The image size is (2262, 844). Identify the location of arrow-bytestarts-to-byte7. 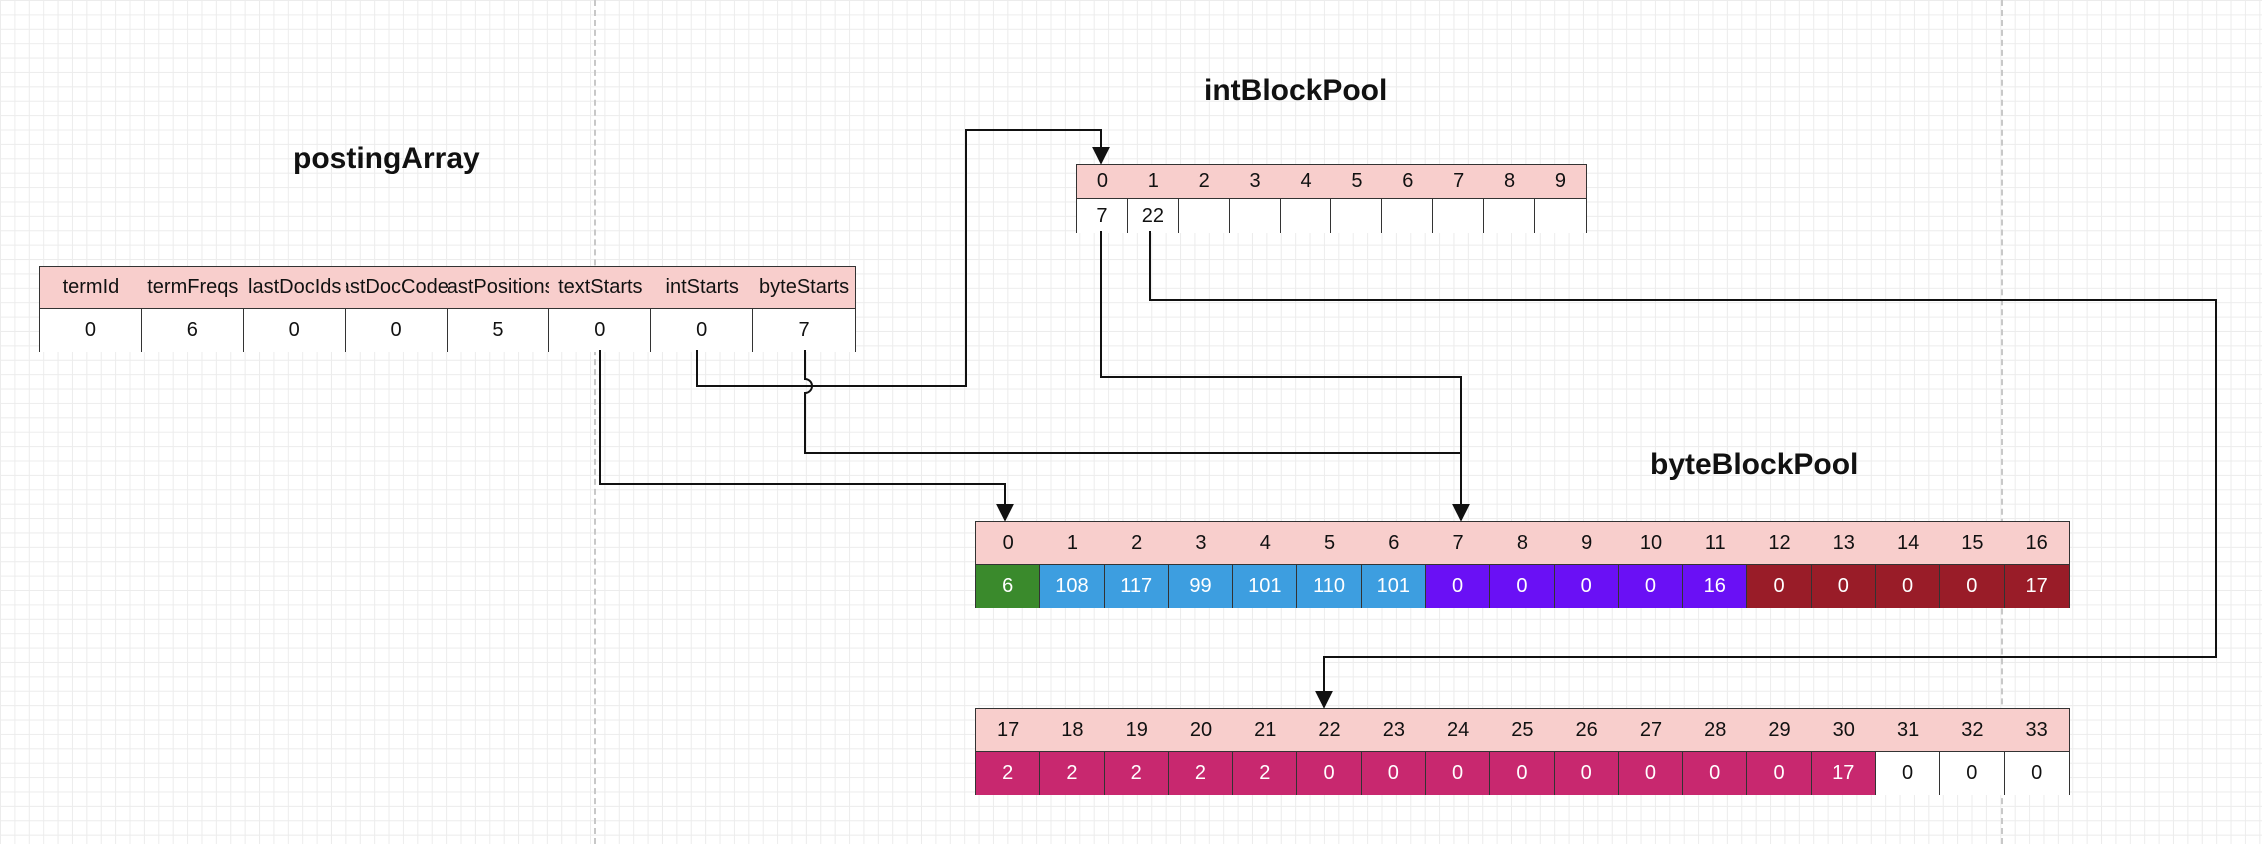
(1137, 436).